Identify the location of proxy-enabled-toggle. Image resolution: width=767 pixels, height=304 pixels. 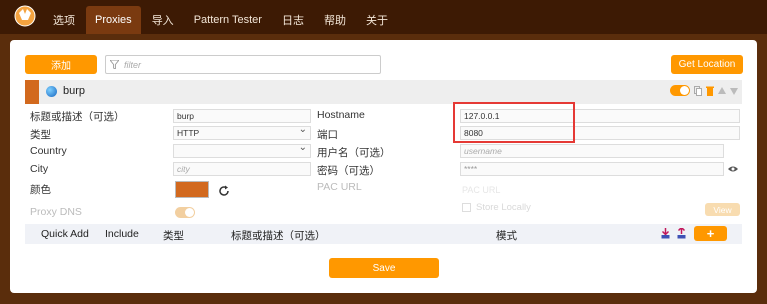
(680, 90).